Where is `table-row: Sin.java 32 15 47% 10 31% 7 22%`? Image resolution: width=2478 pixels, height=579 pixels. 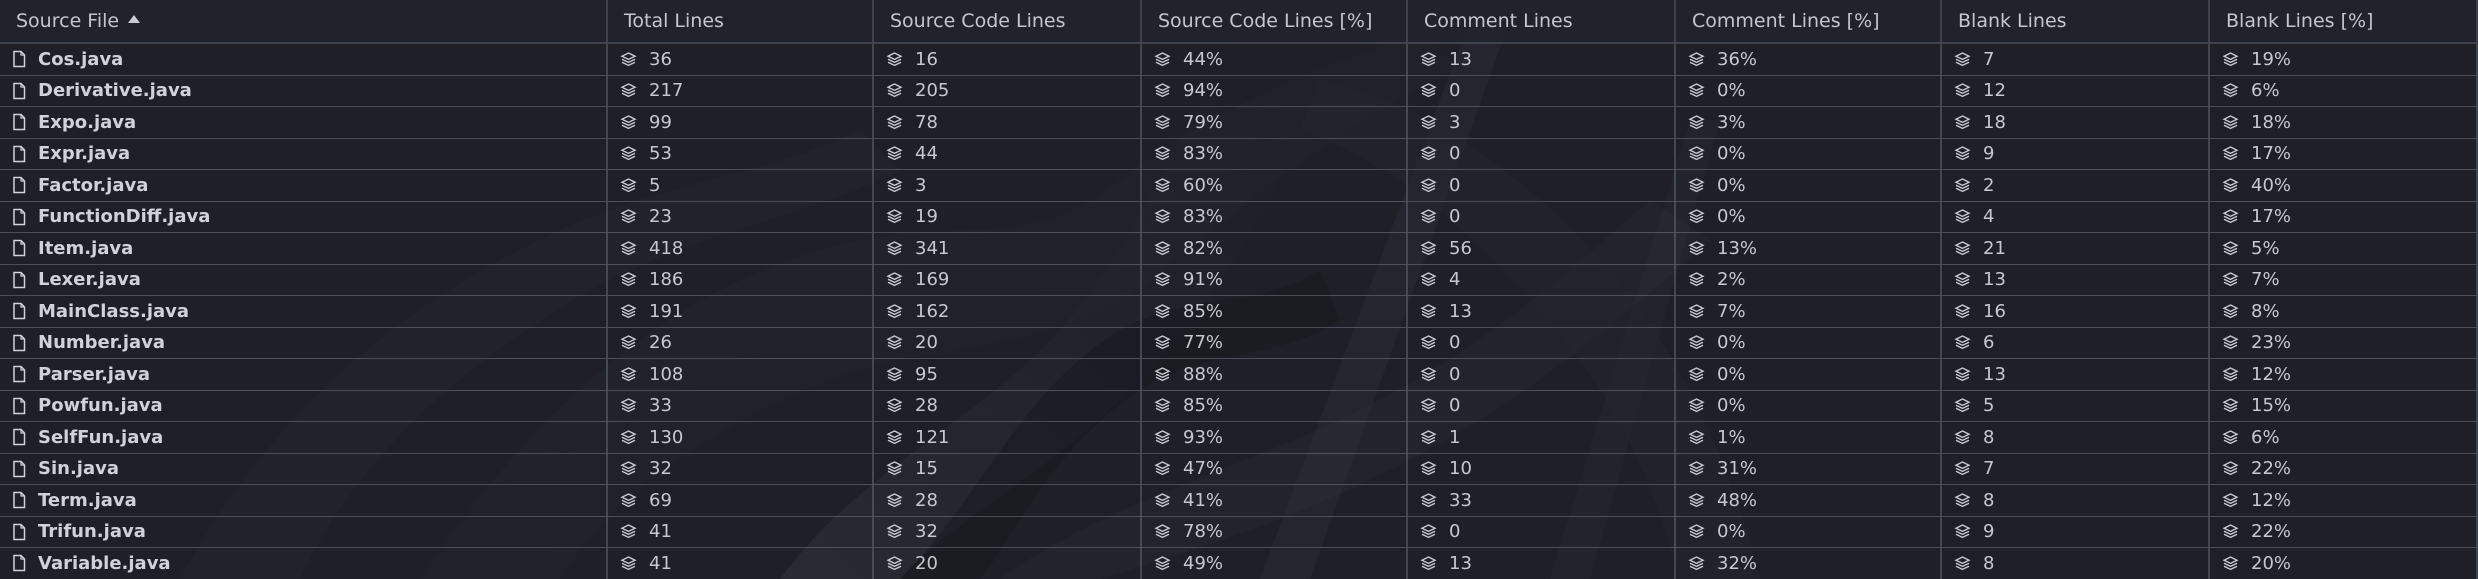 table-row: Sin.java 32 15 47% 10 31% 7 22% is located at coordinates (1239, 469).